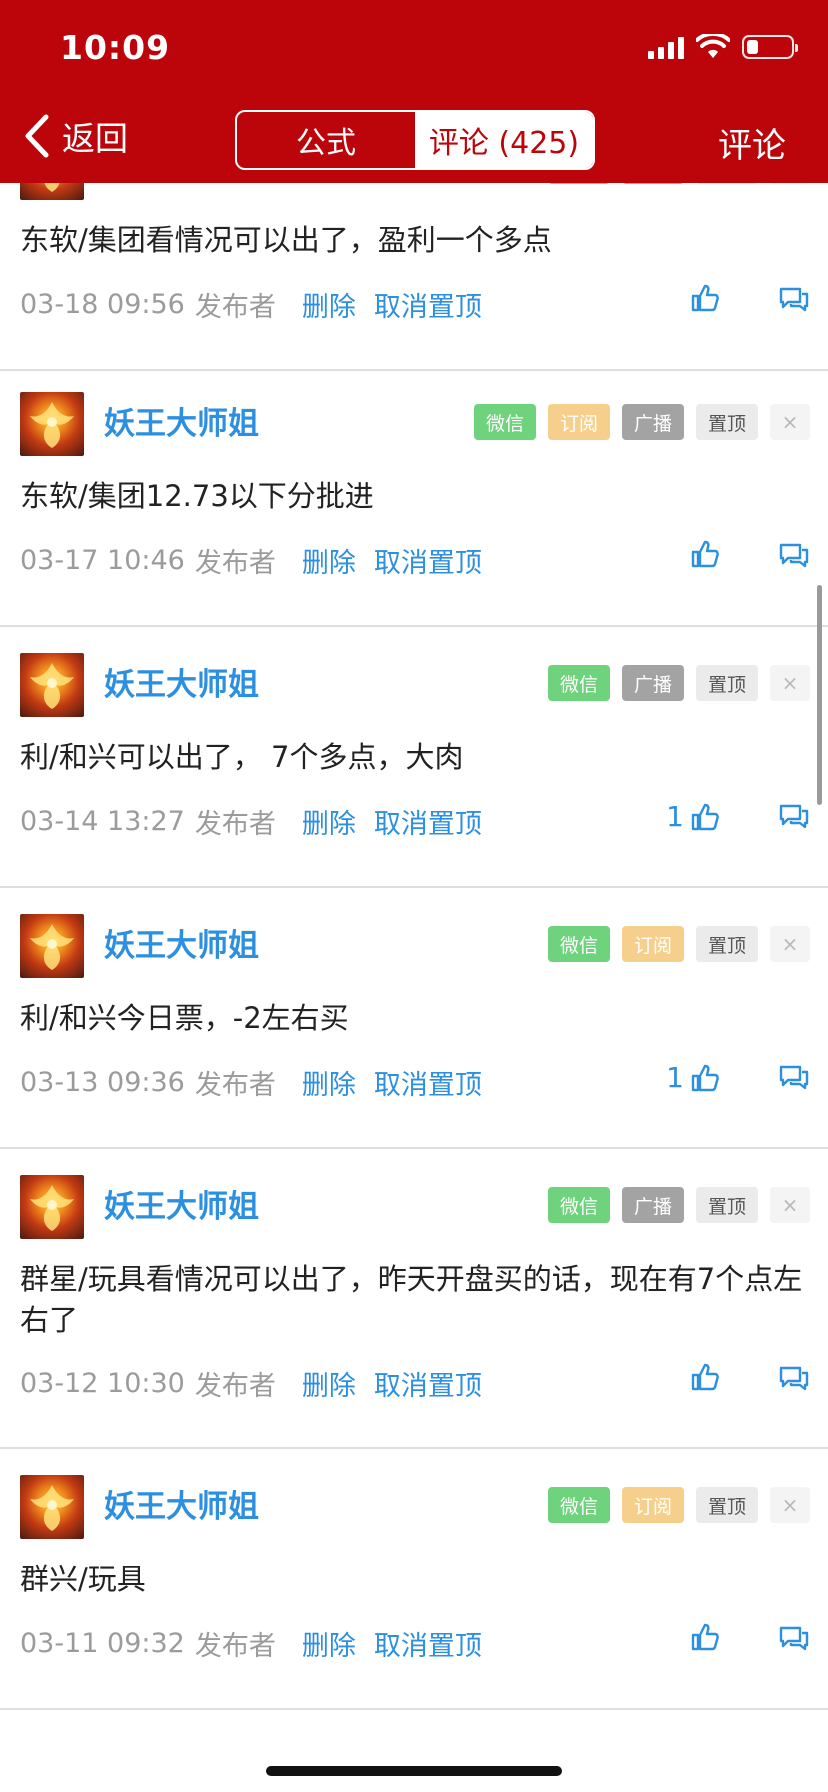 The image size is (828, 1792). I want to click on home-indicator, so click(414, 1771).